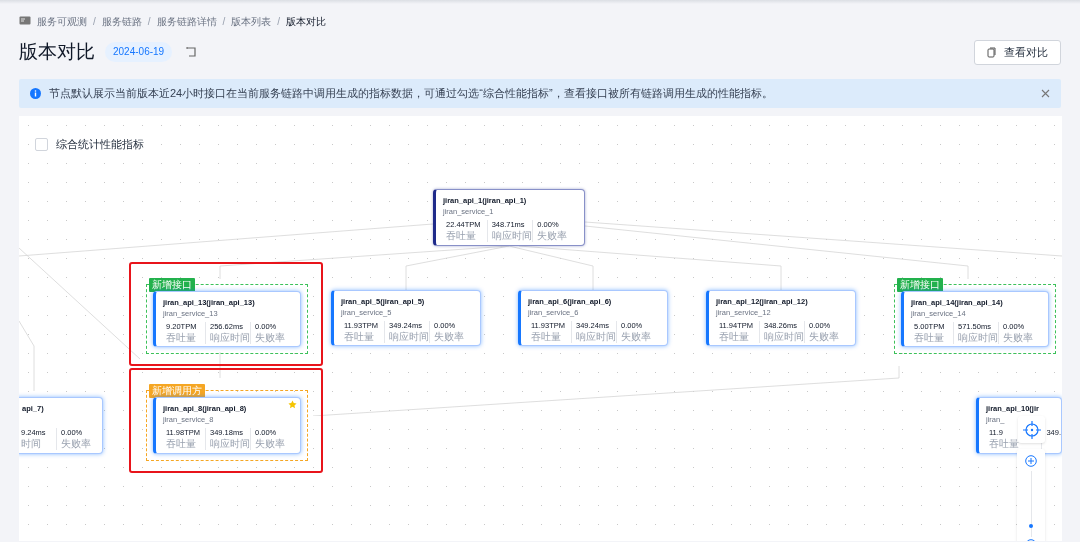 This screenshot has height=542, width=1080. What do you see at coordinates (139, 52) in the screenshot?
I see `date-tag: 2024-06-19` at bounding box center [139, 52].